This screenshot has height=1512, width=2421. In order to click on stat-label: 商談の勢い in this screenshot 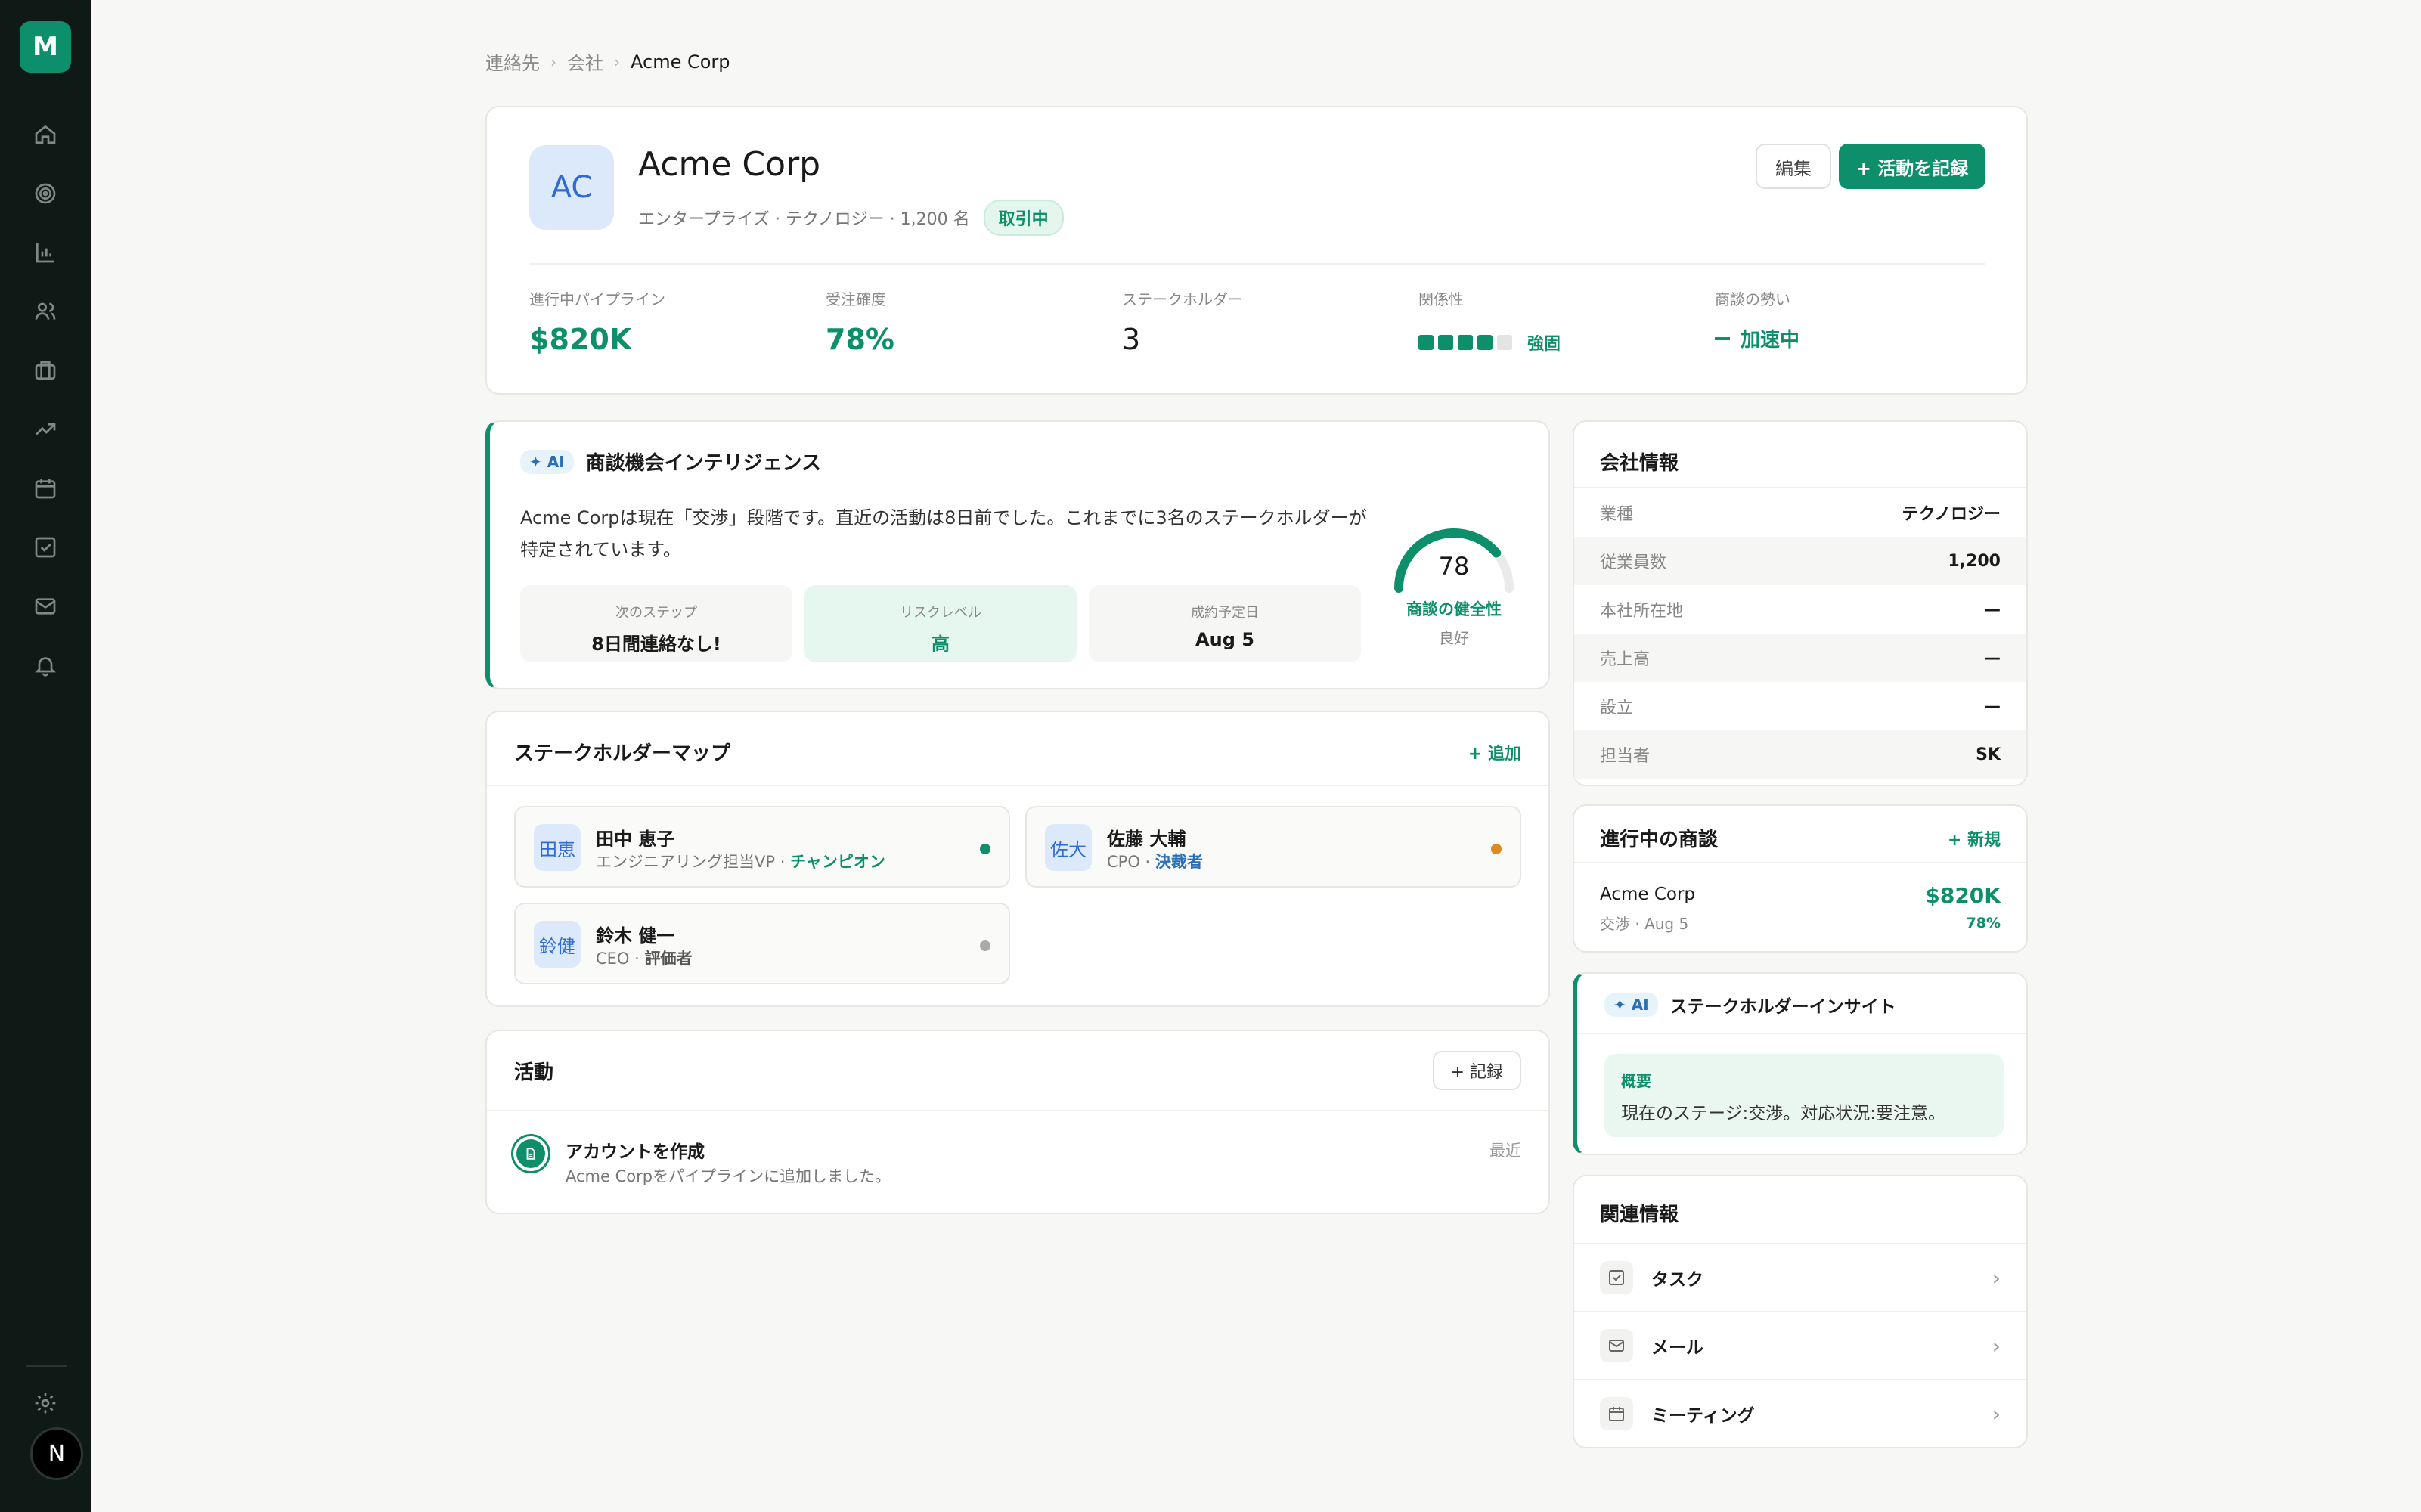, I will do `click(1752, 299)`.